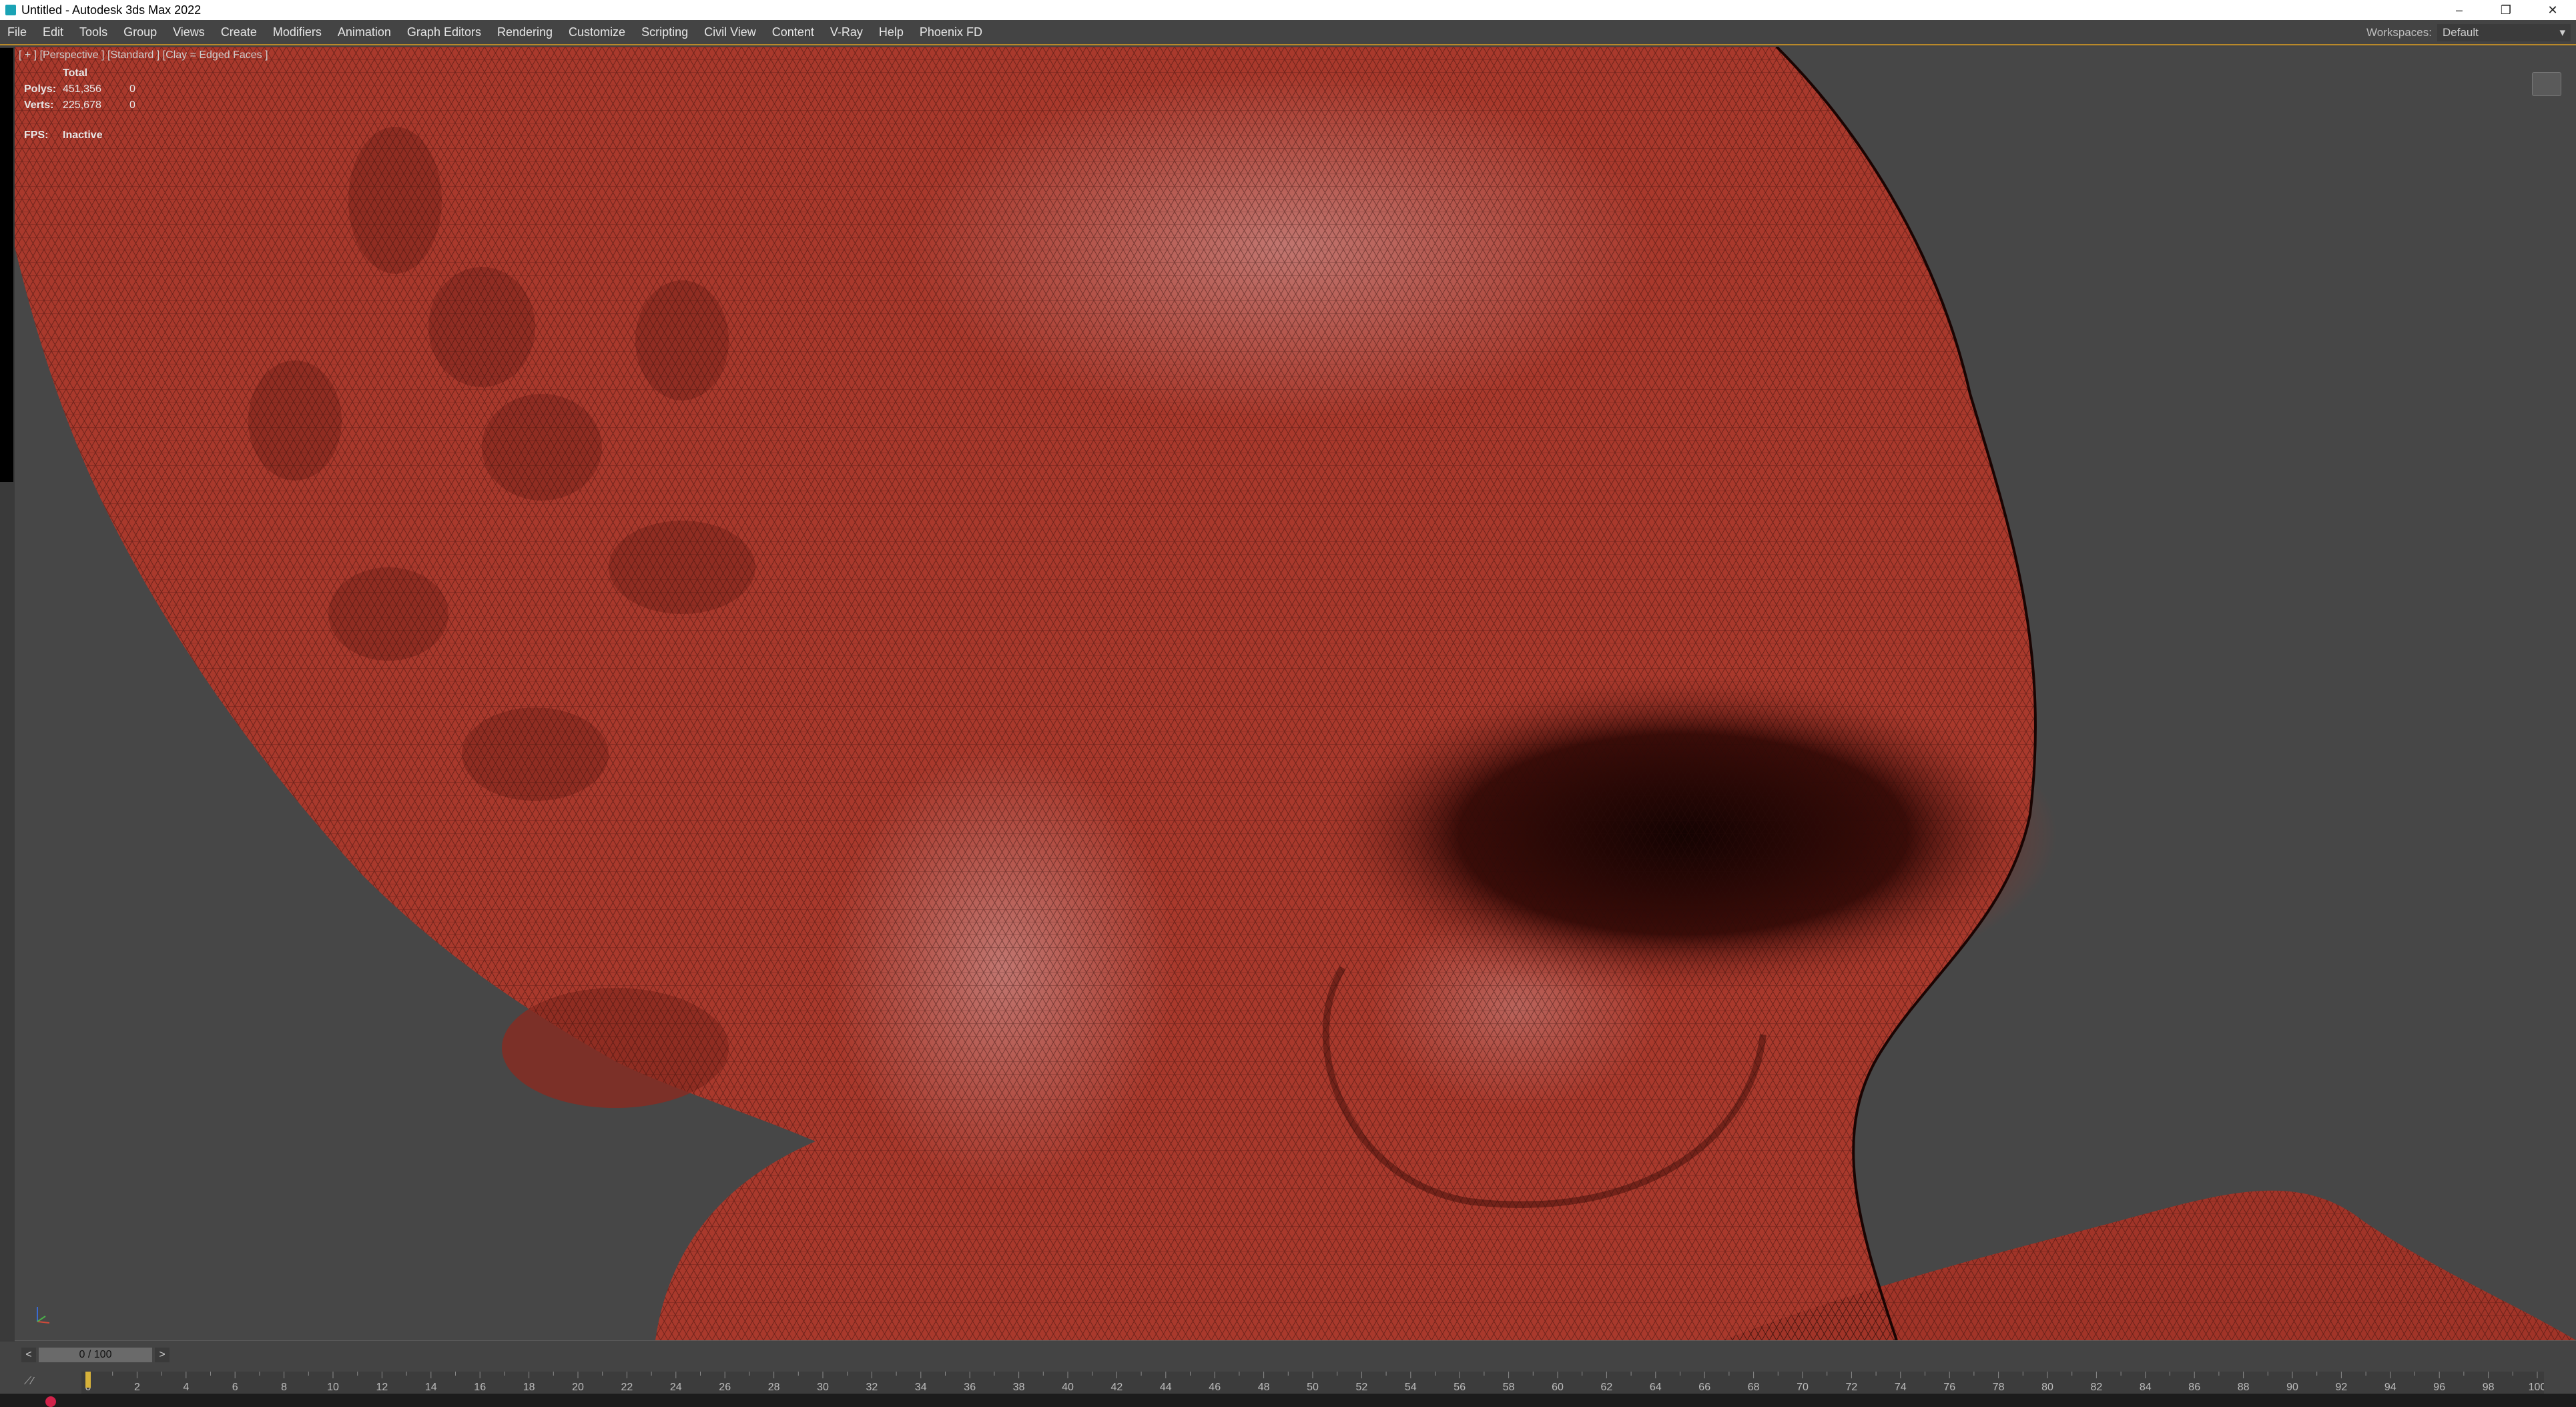  What do you see at coordinates (83, 135) in the screenshot?
I see `fps-value: Inactive` at bounding box center [83, 135].